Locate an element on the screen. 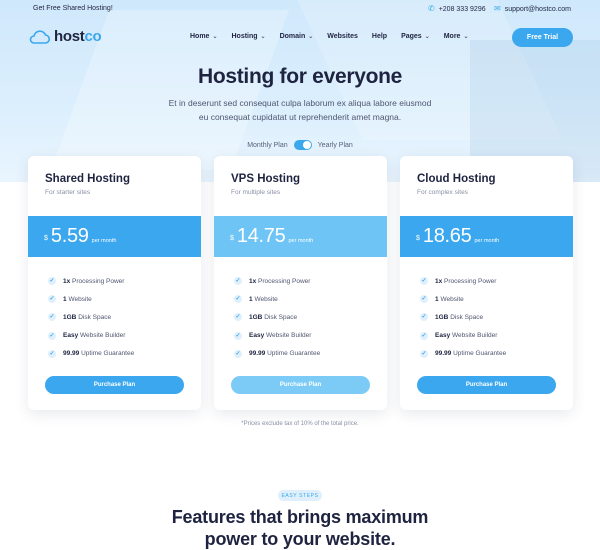  nav-item-label: Help is located at coordinates (379, 36).